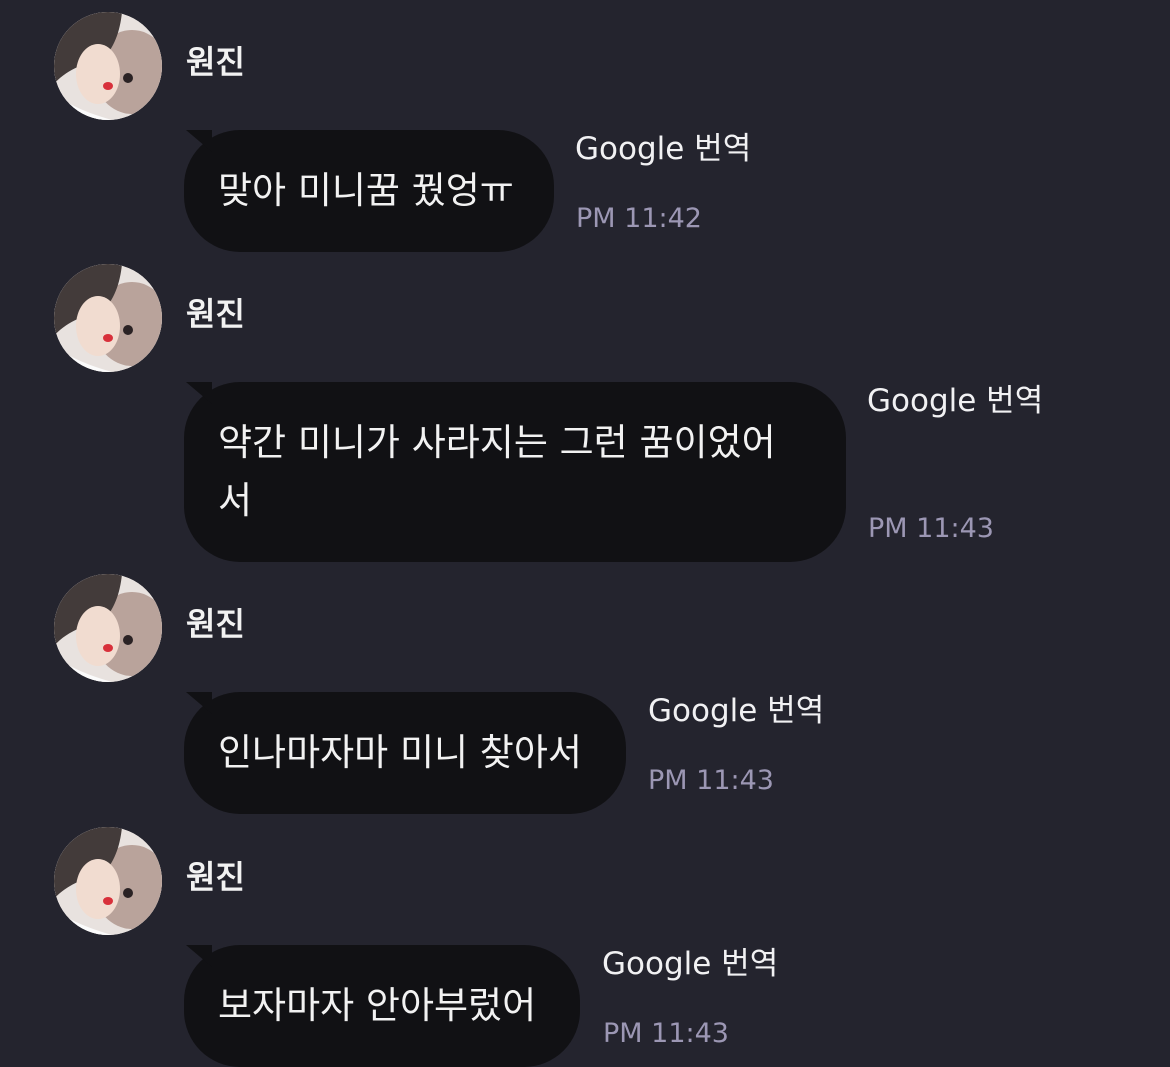  Describe the element at coordinates (639, 218) in the screenshot. I see `message-timestamp: PM 11:42` at that location.